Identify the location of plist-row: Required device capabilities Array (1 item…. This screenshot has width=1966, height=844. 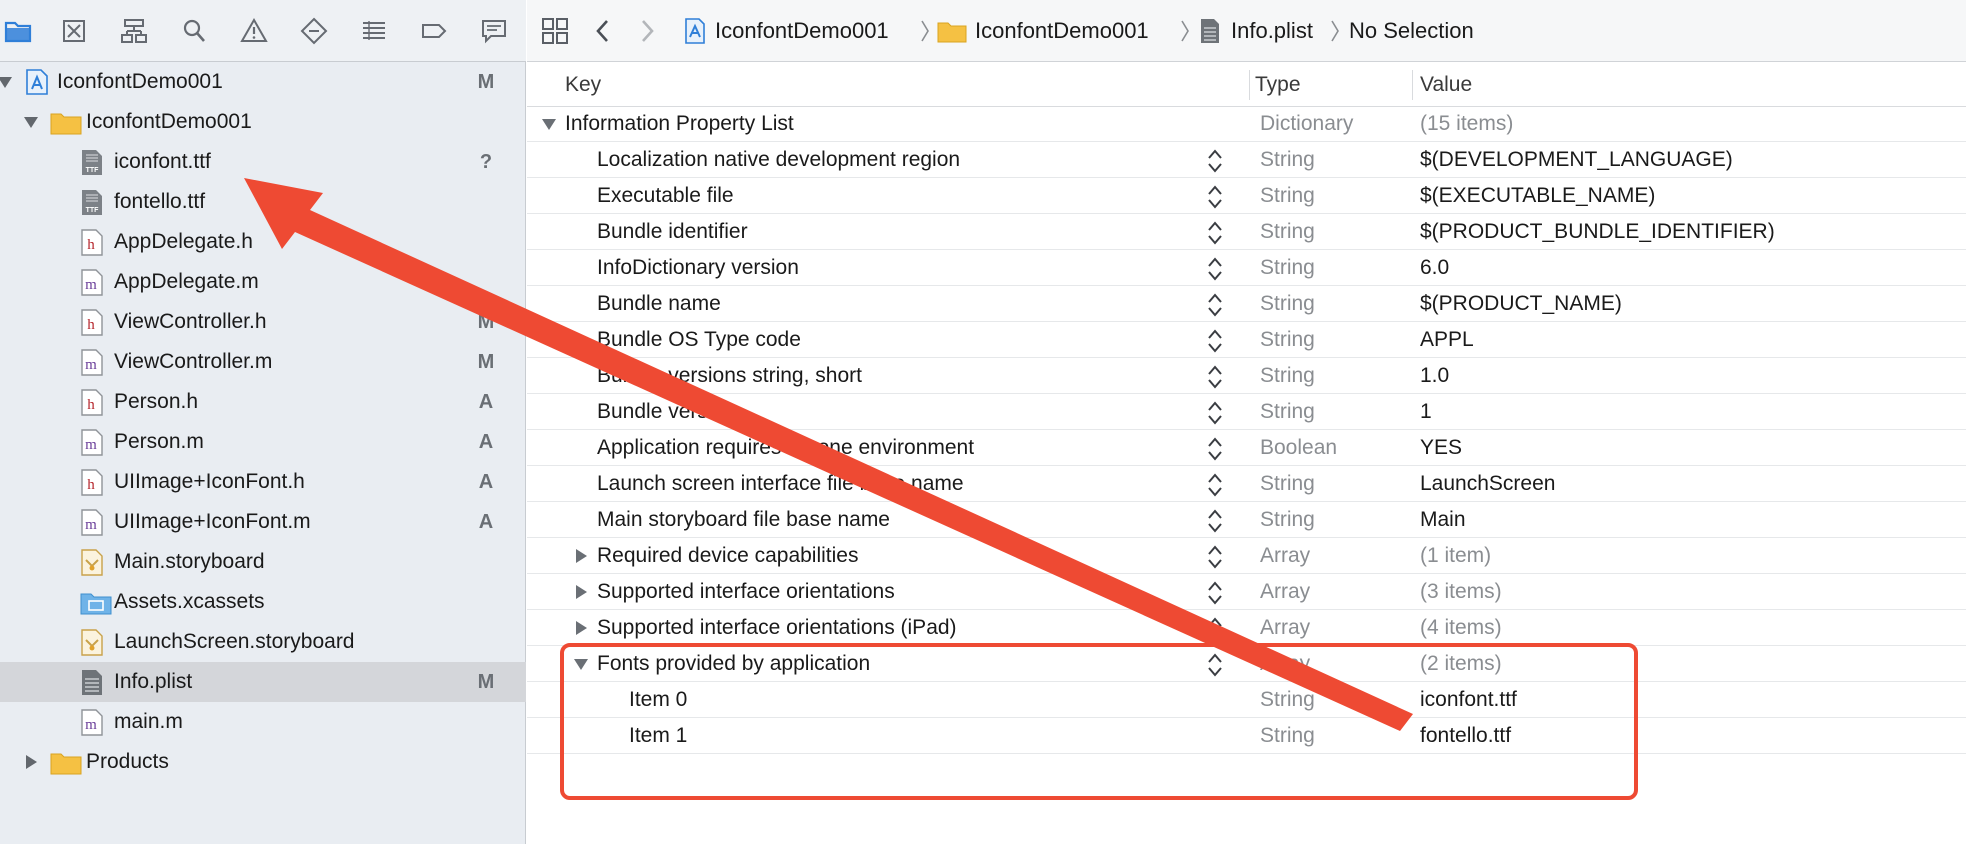
(1246, 556).